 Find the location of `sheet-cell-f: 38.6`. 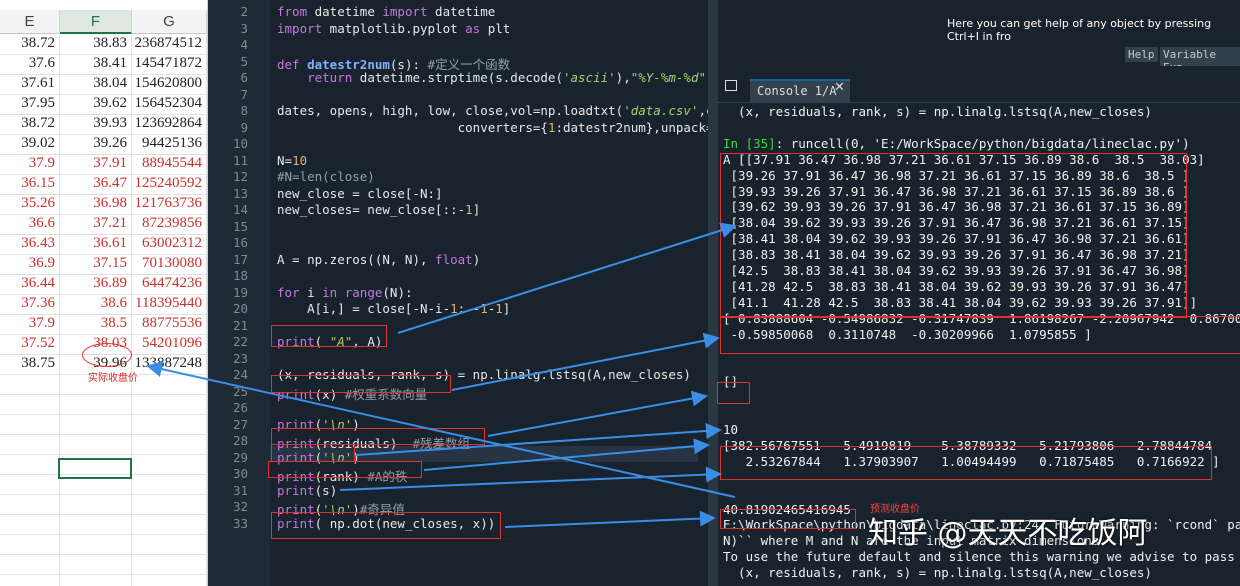

sheet-cell-f: 38.6 is located at coordinates (96, 305).